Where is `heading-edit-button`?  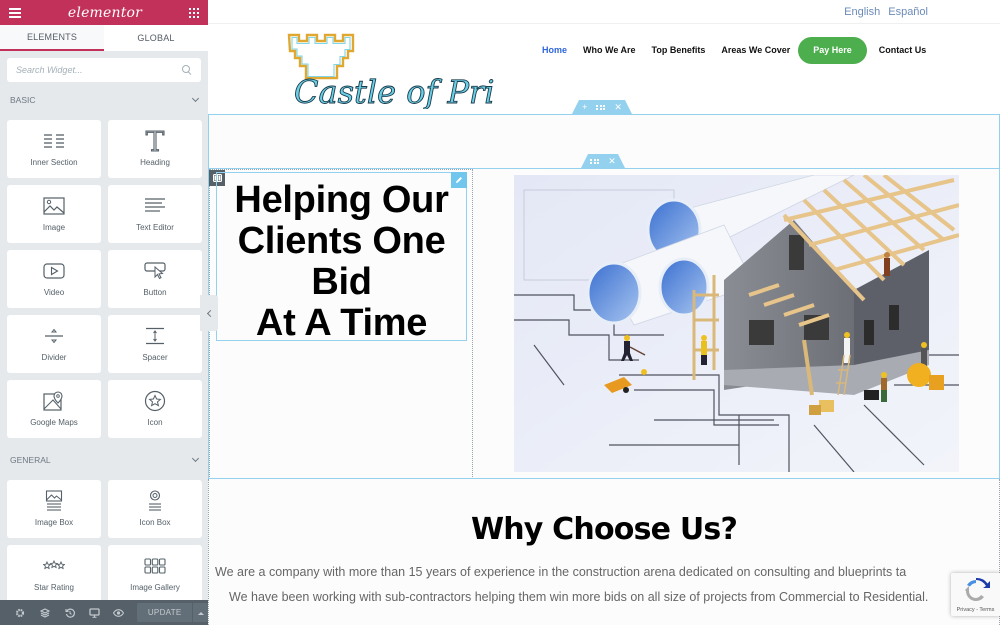
heading-edit-button is located at coordinates (459, 180).